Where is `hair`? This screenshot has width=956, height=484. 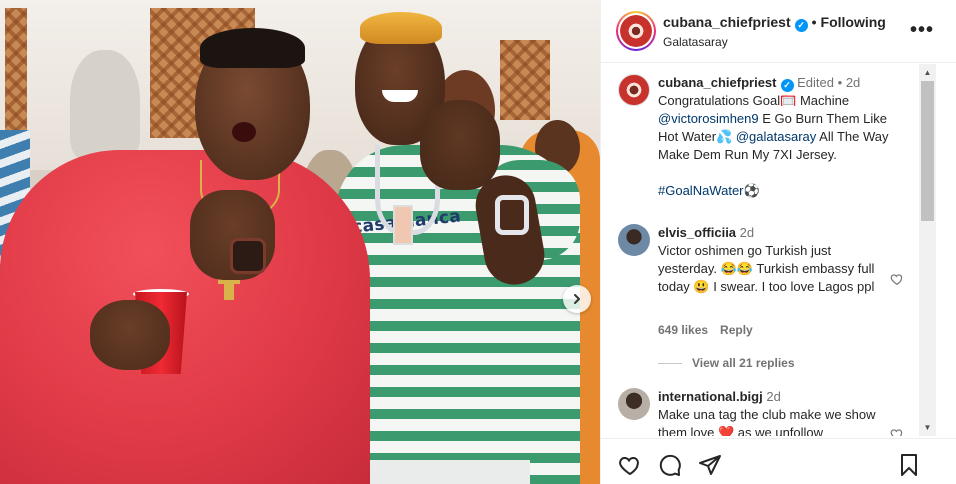 hair is located at coordinates (252, 48).